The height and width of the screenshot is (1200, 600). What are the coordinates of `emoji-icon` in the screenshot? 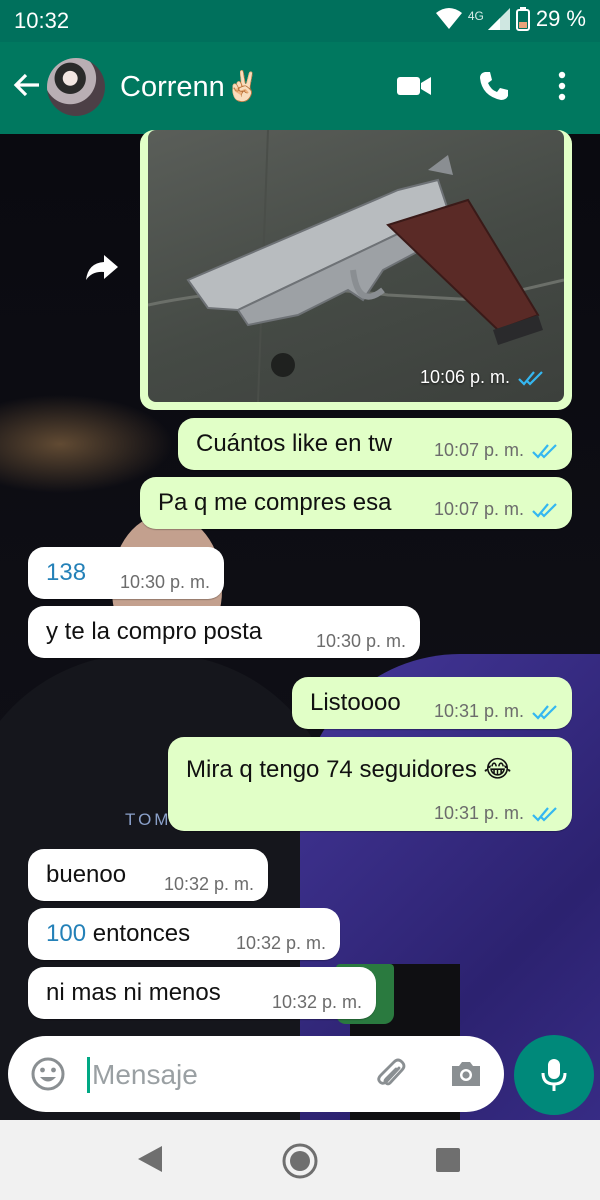 It's located at (48, 1074).